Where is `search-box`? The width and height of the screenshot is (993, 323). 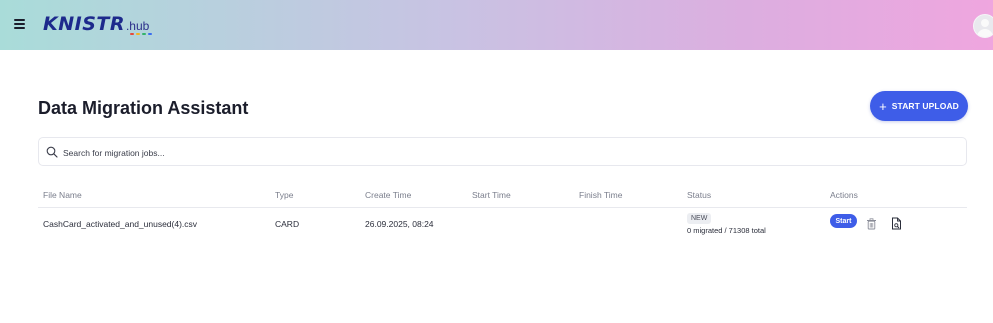 search-box is located at coordinates (502, 151).